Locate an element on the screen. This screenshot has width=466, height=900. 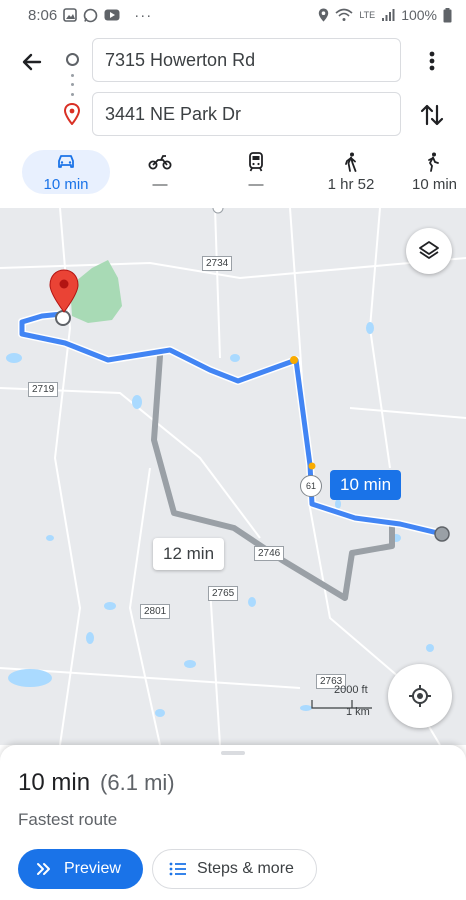
more-options-button is located at coordinates (432, 61).